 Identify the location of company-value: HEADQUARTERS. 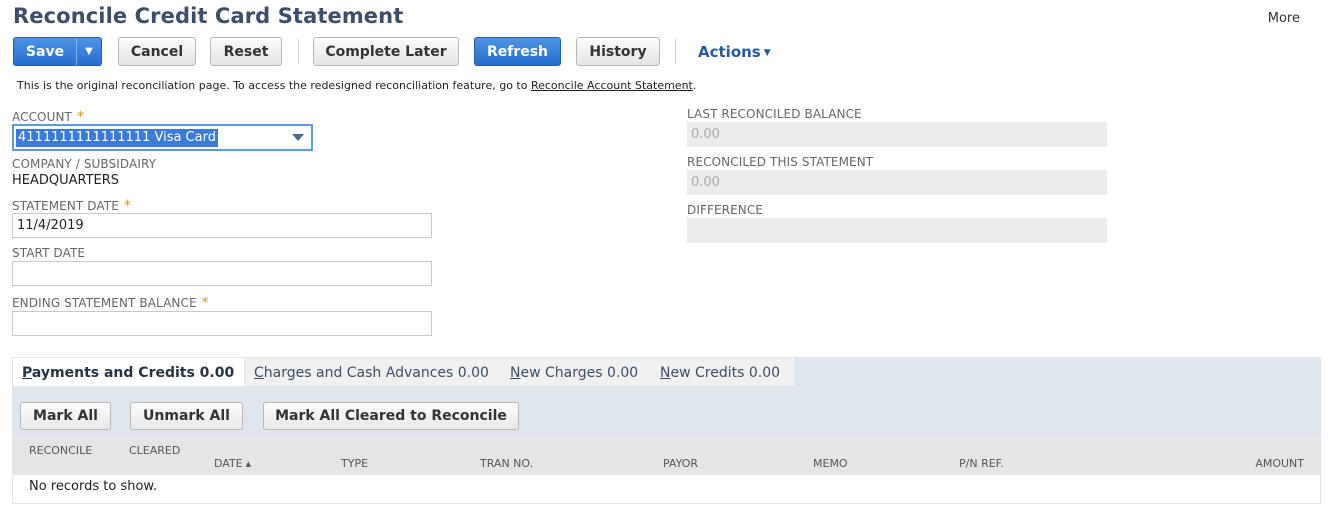
(66, 180).